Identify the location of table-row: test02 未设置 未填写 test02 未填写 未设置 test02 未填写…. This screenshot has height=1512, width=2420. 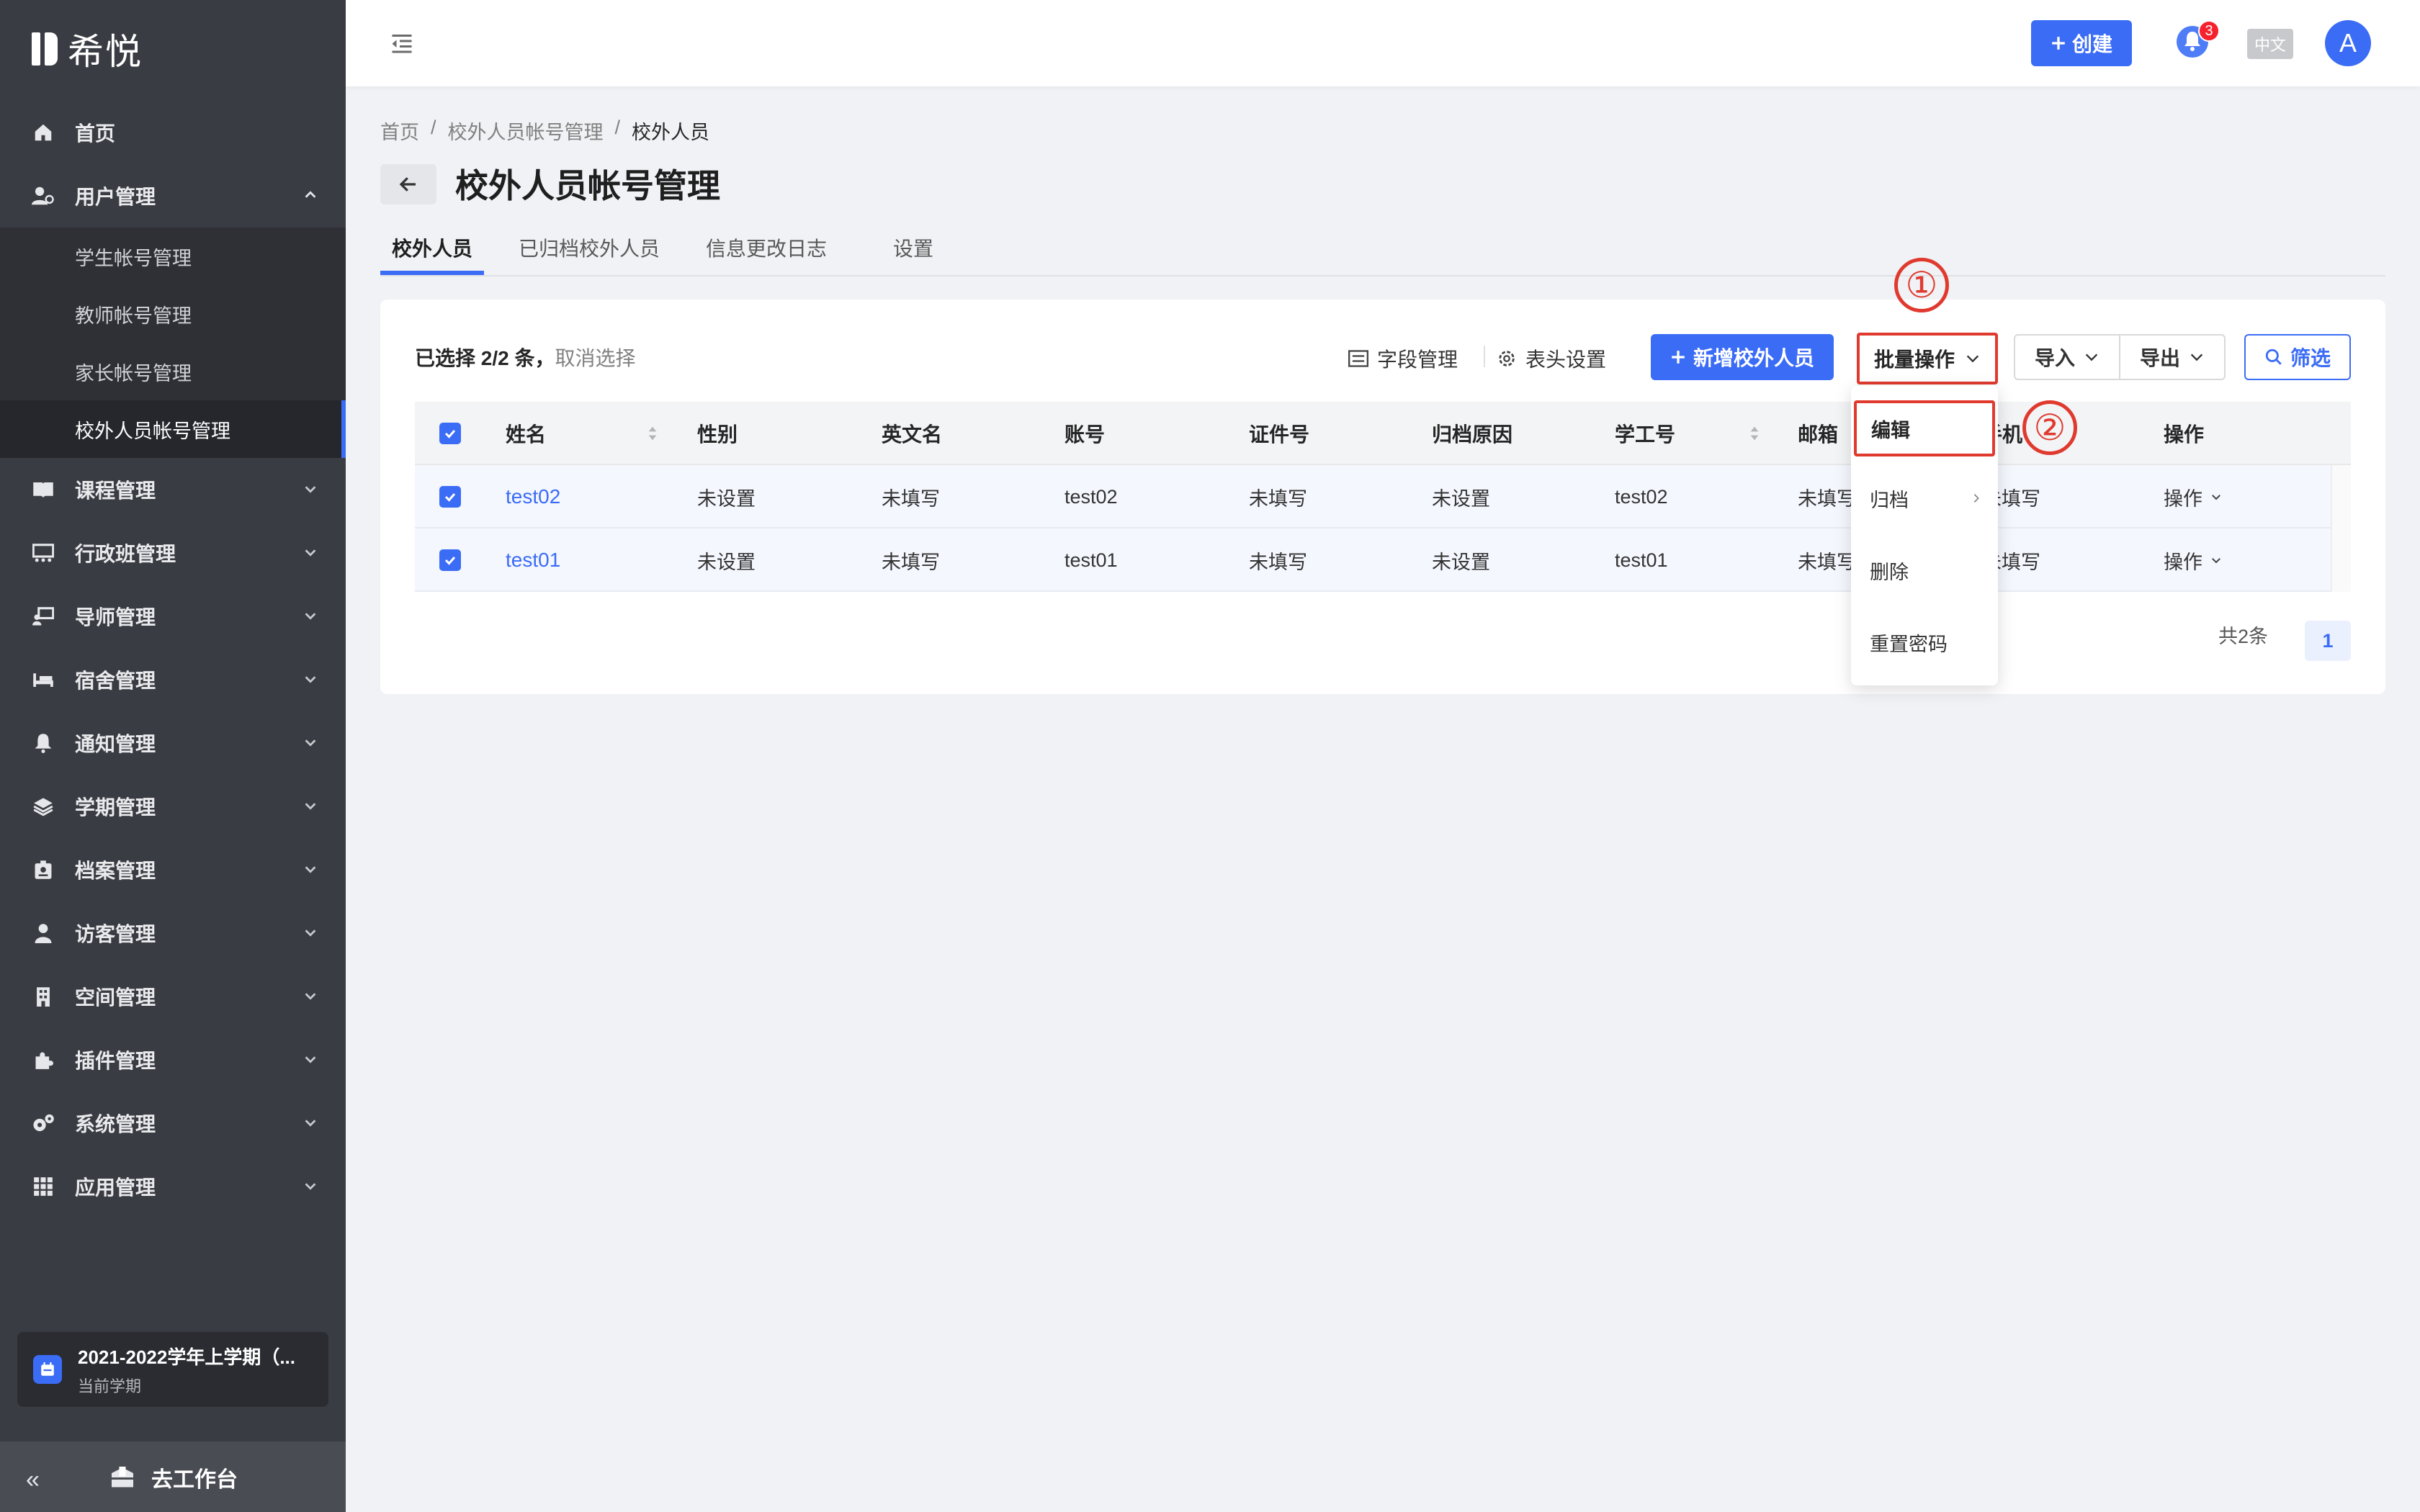
(1383, 496).